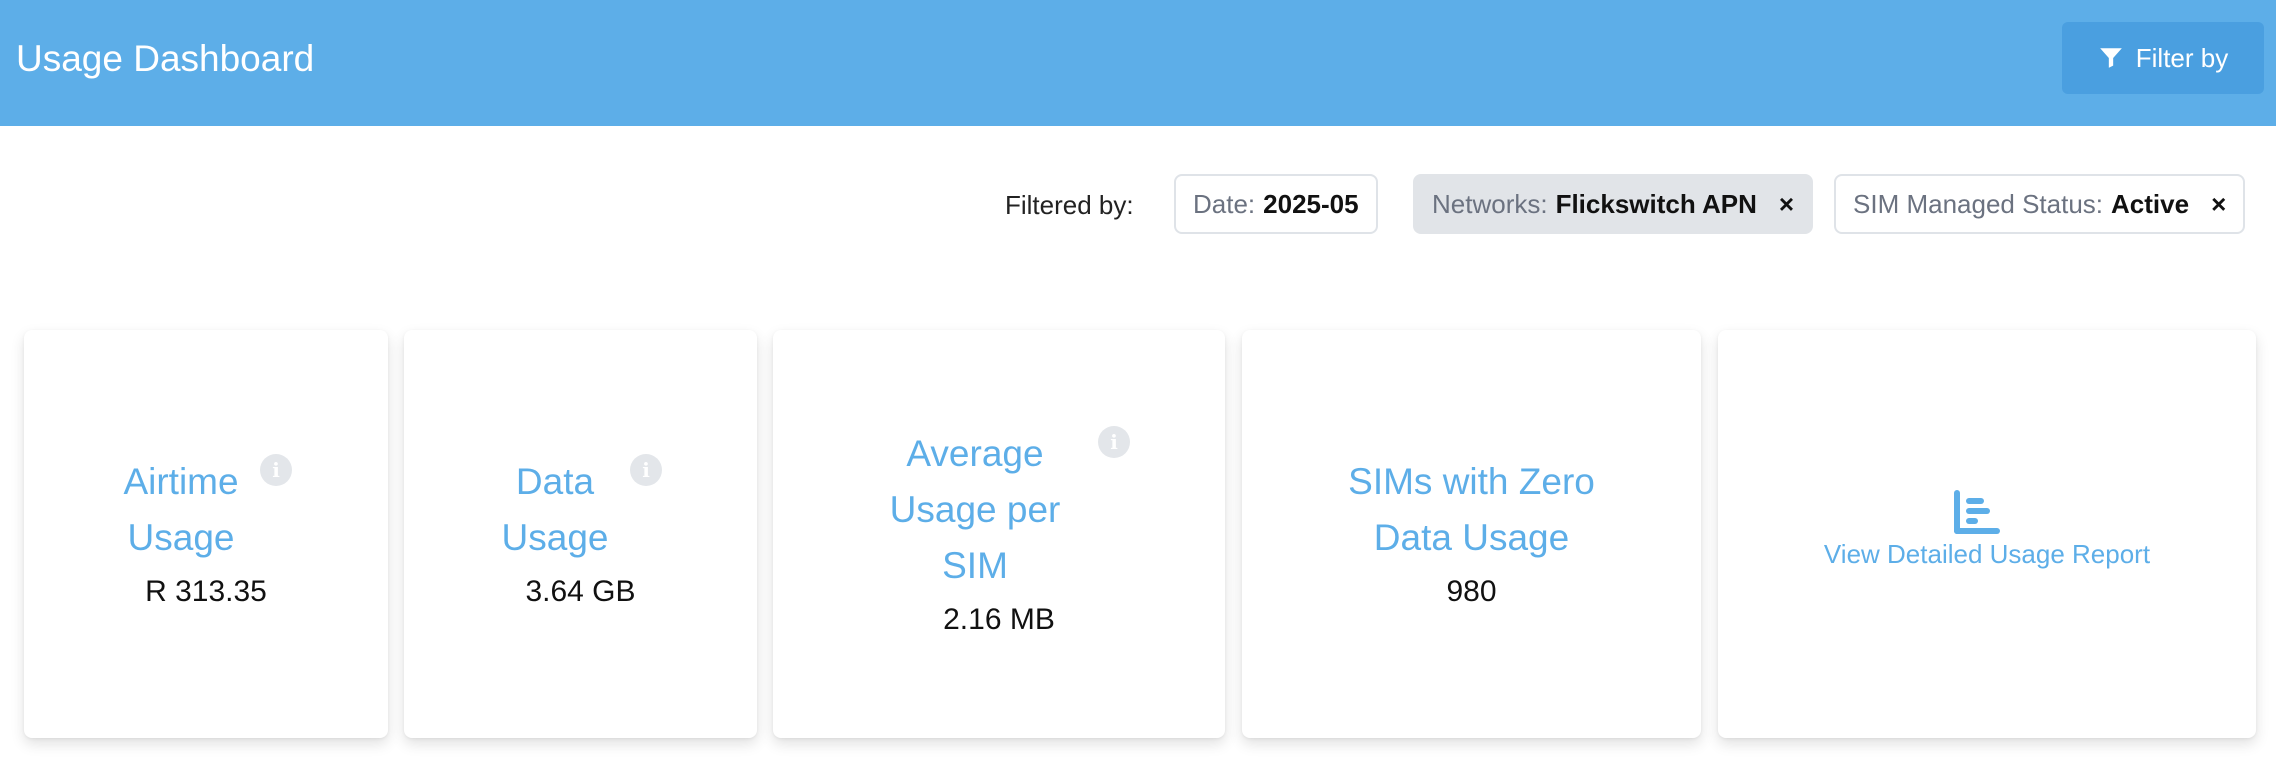 This screenshot has width=2276, height=782. I want to click on filtered-by-label: Filtered by:, so click(1069, 205).